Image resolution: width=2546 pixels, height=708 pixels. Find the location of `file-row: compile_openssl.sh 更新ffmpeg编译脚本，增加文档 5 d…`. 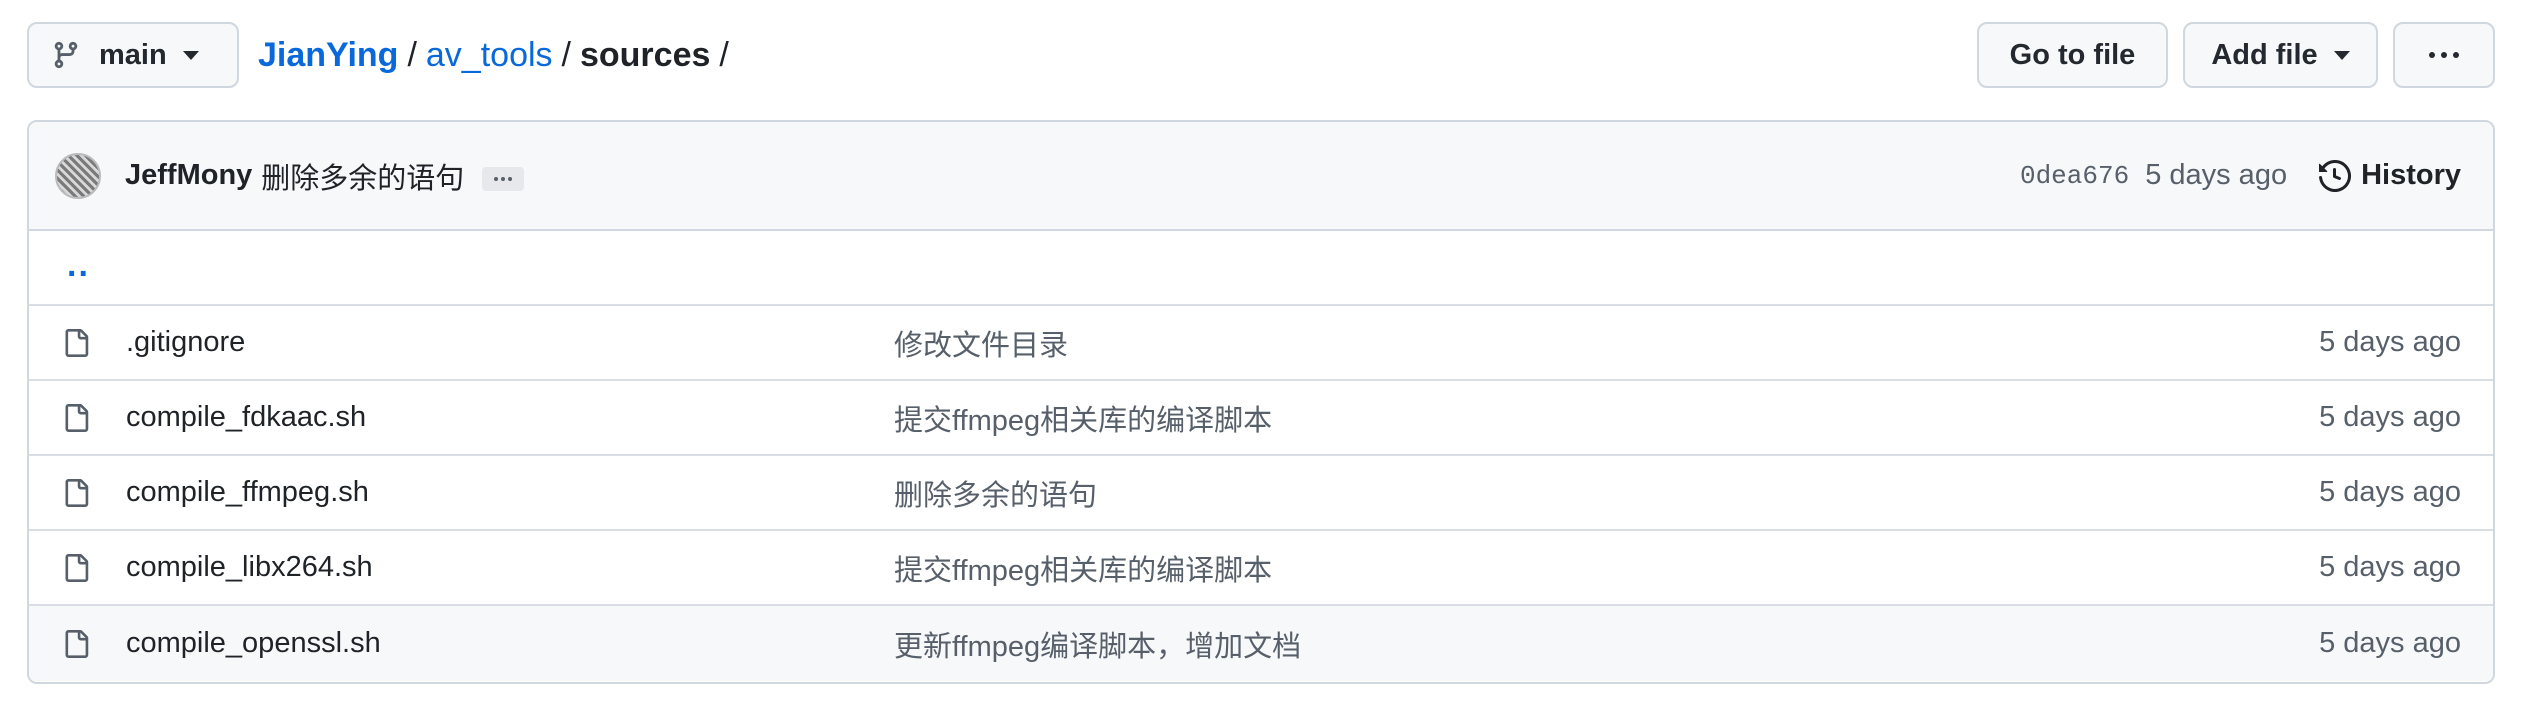

file-row: compile_openssl.sh 更新ffmpeg编译脚本，增加文档 5 d… is located at coordinates (1261, 643).